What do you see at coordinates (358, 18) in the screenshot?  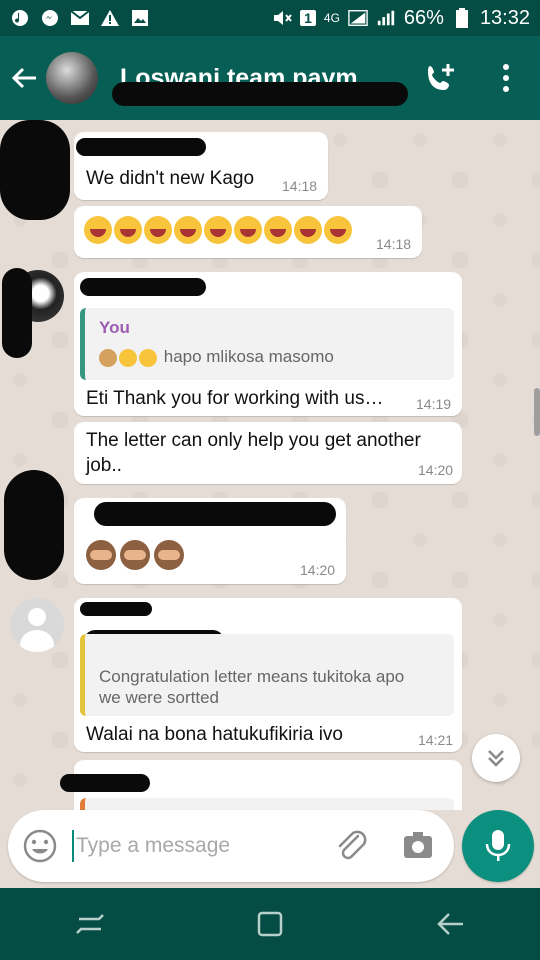 I see `signal-icon` at bounding box center [358, 18].